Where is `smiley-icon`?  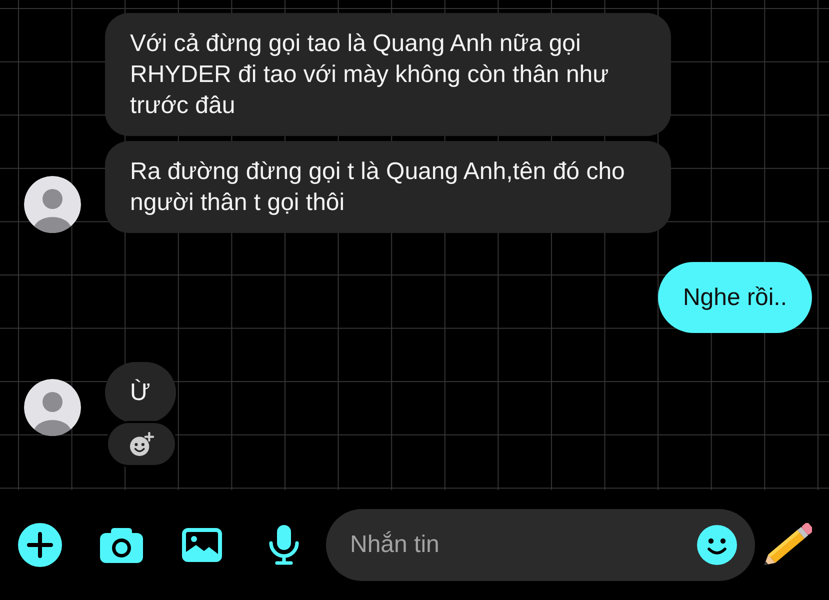
smiley-icon is located at coordinates (717, 545).